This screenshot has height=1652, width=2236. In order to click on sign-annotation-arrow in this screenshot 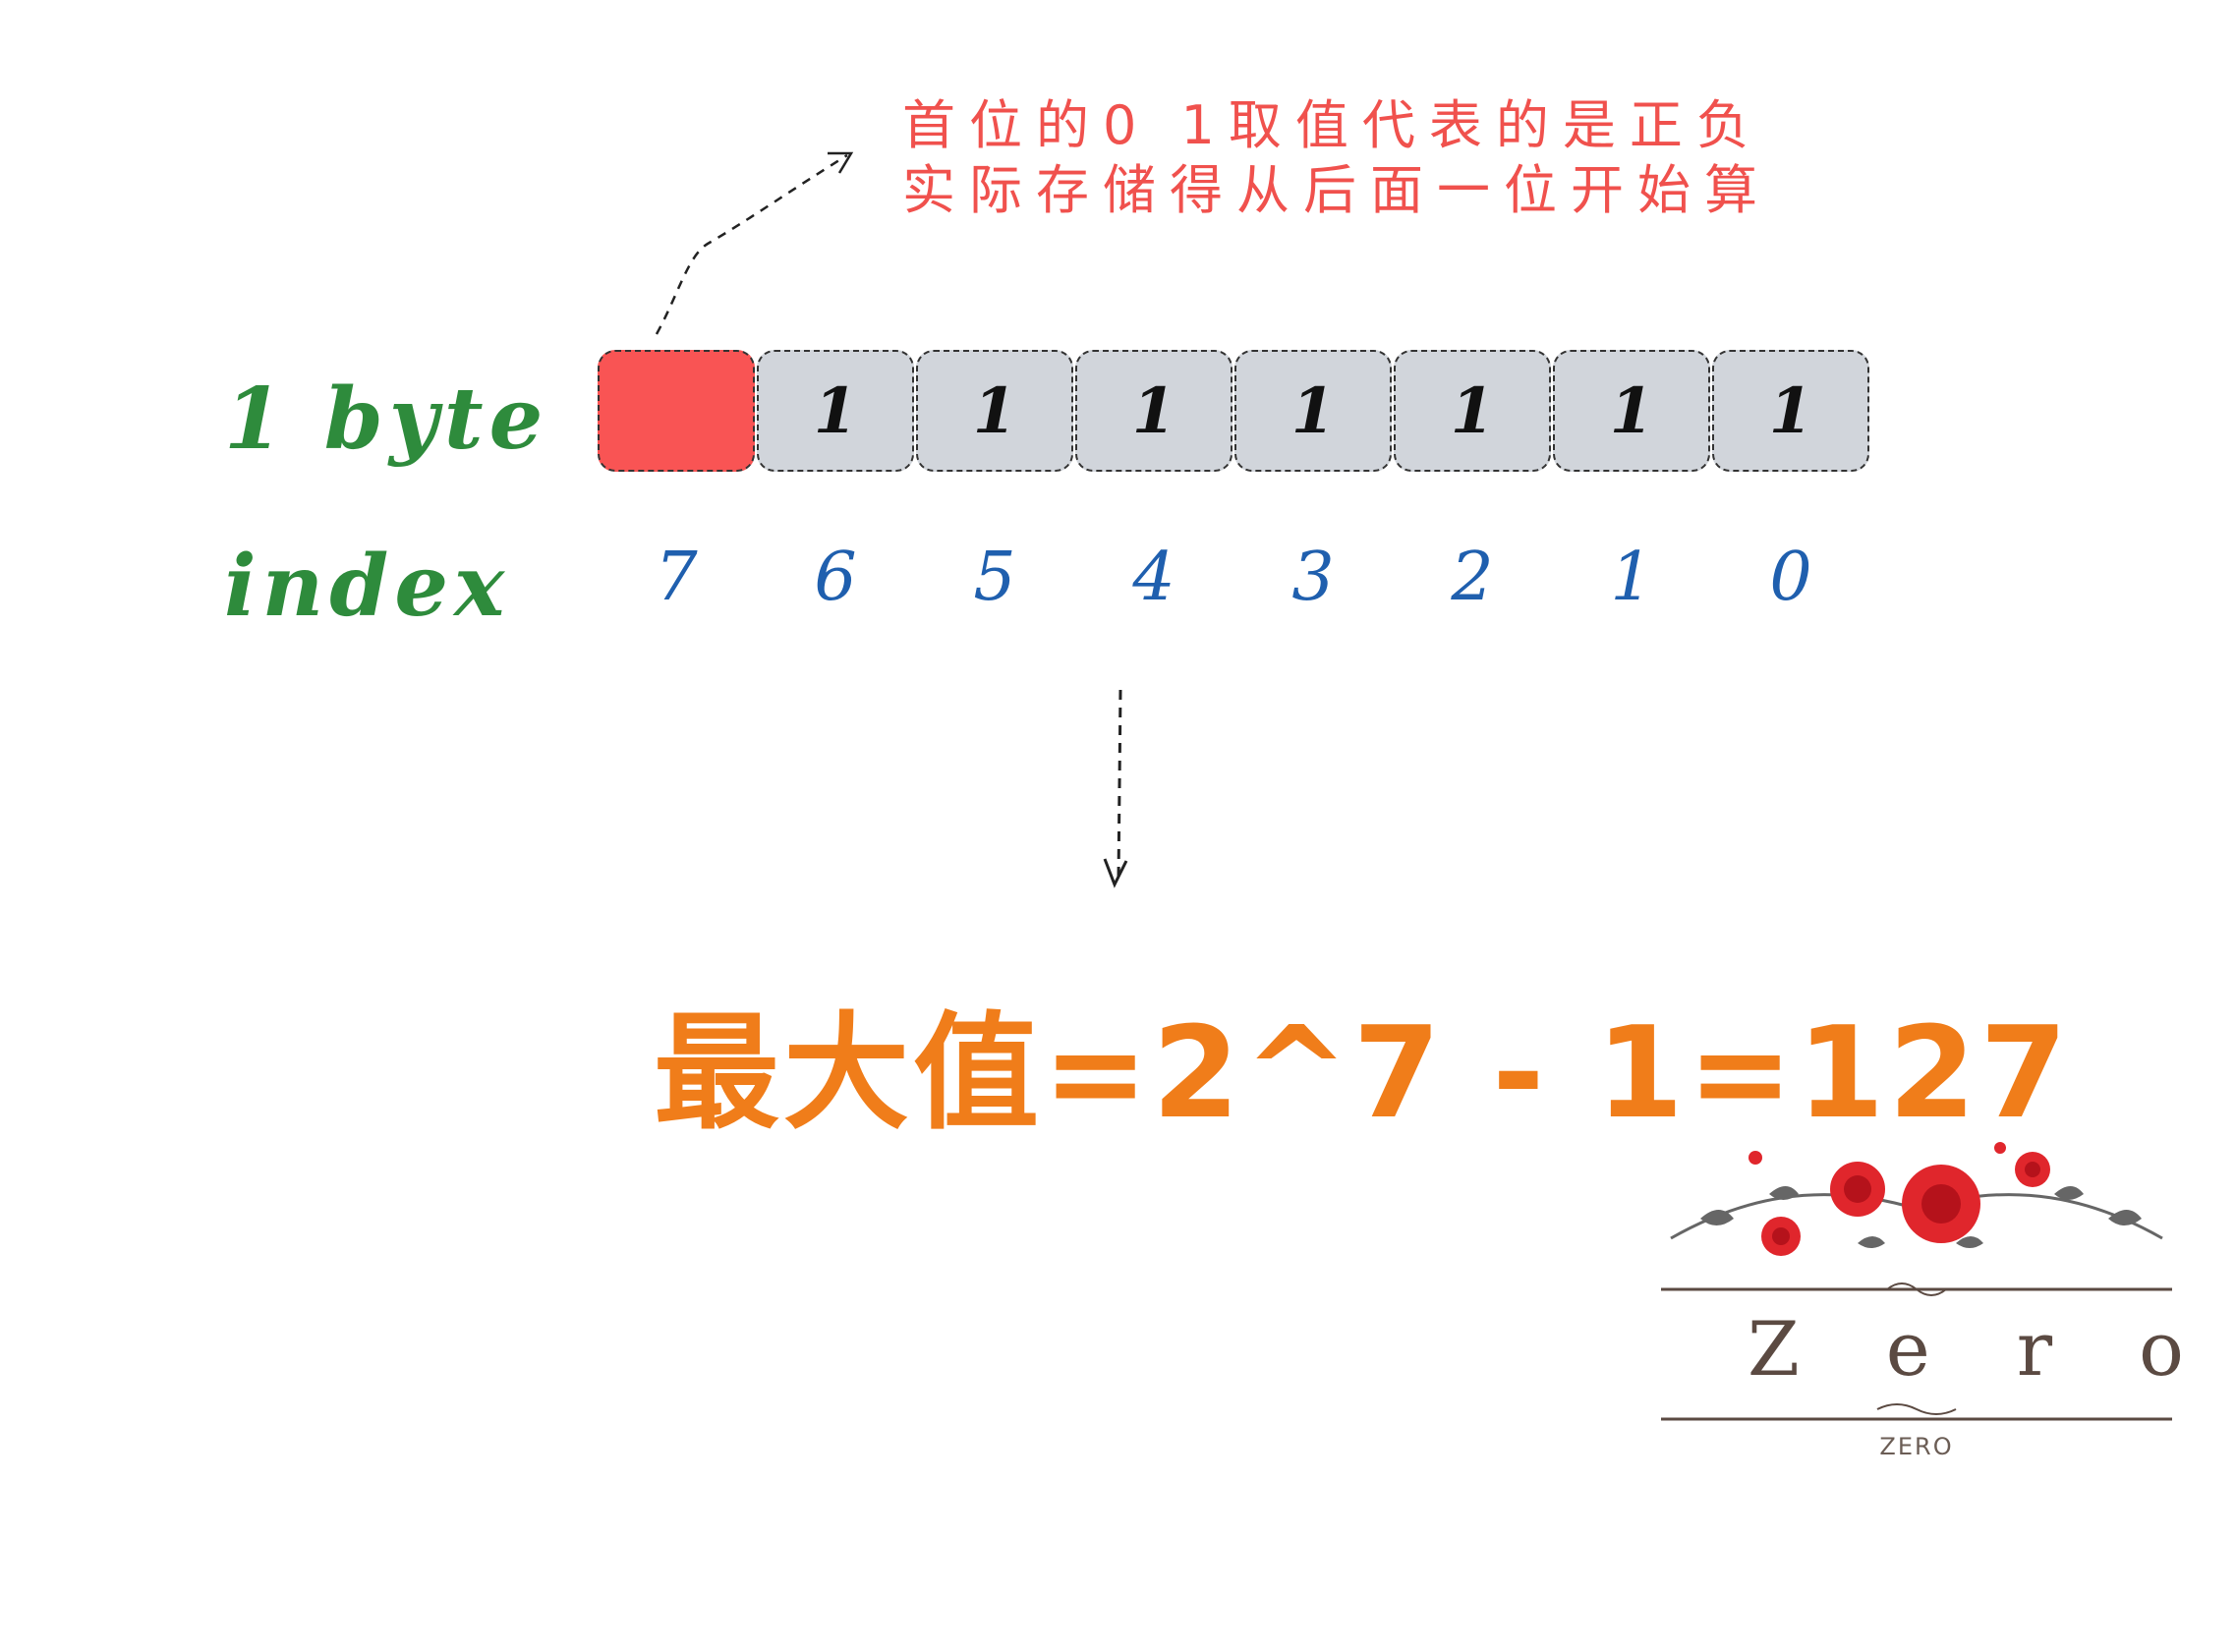, I will do `click(752, 244)`.